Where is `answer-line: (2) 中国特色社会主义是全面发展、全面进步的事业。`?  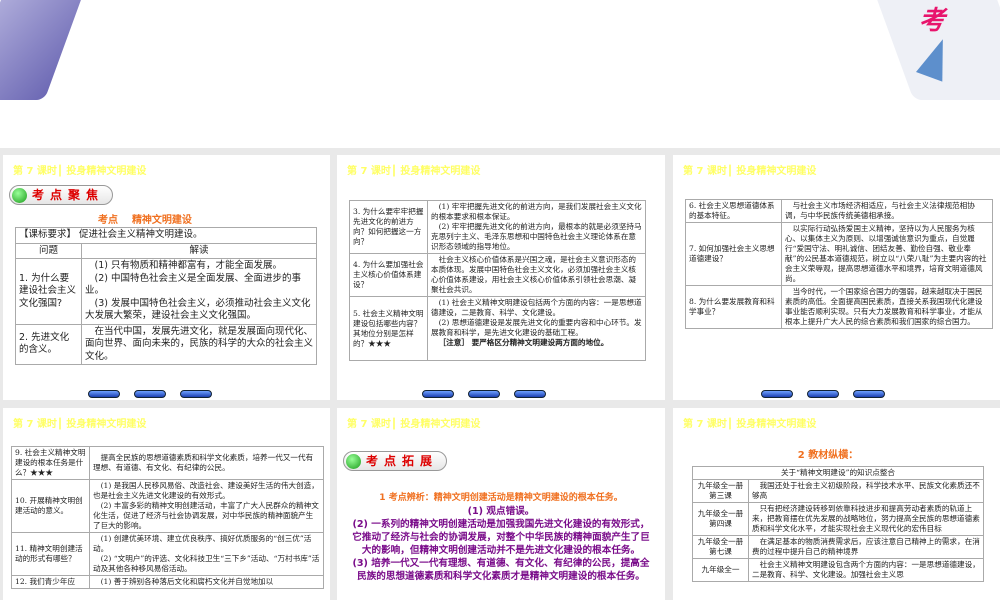 answer-line: (2) 中国特色社会主义是全面发展、全面进步的事业。 is located at coordinates (193, 284).